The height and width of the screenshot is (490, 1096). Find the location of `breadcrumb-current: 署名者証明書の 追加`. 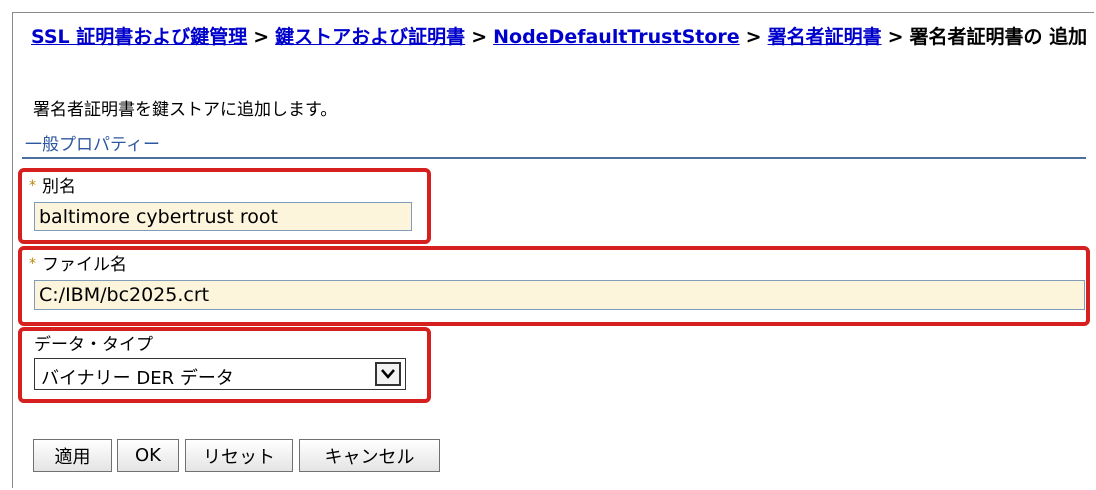

breadcrumb-current: 署名者証明書の 追加 is located at coordinates (998, 37).